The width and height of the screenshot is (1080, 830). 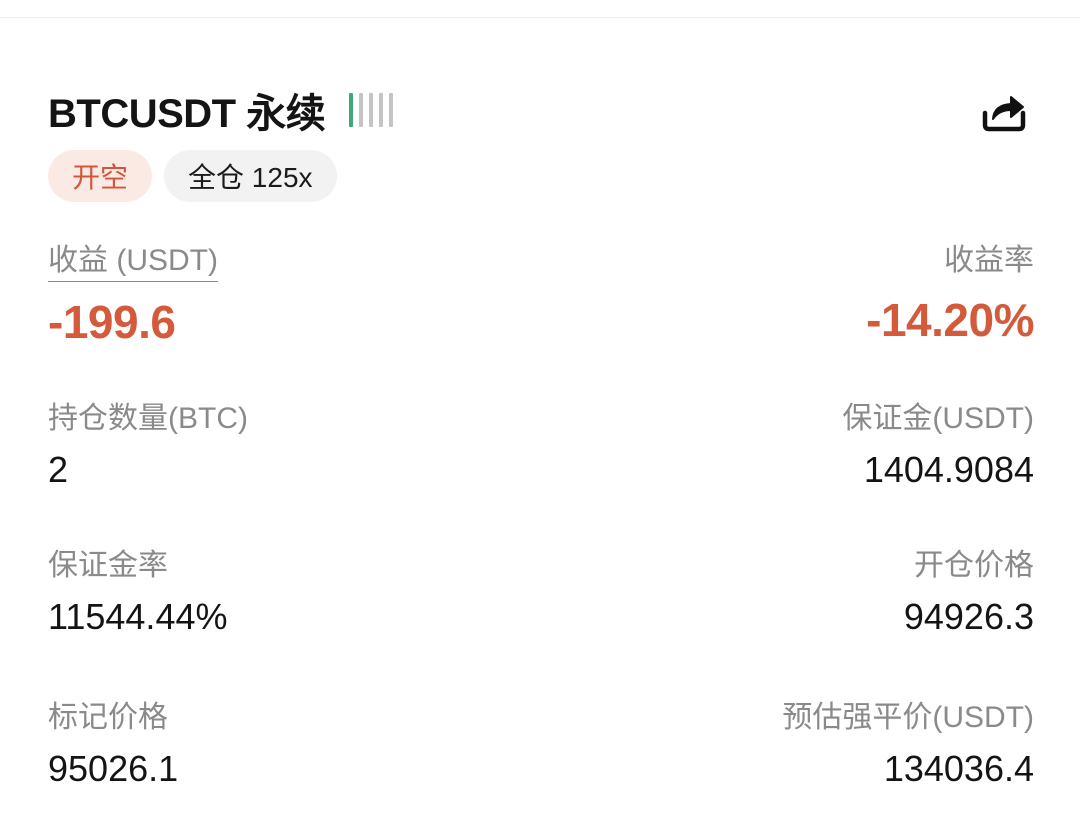 I want to click on pnl-value: -199.6, so click(x=112, y=322).